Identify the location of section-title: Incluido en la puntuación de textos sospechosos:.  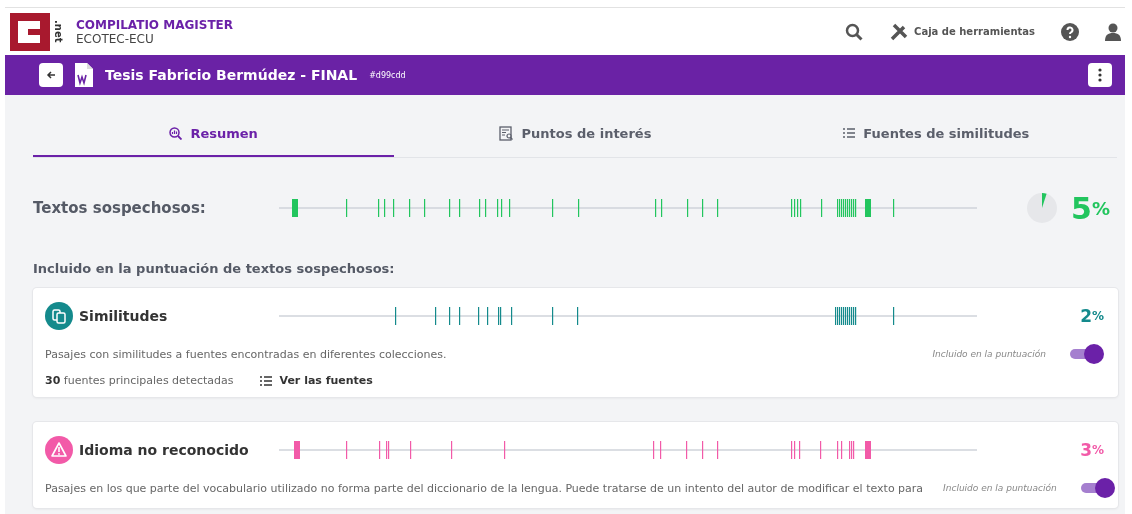
(214, 268).